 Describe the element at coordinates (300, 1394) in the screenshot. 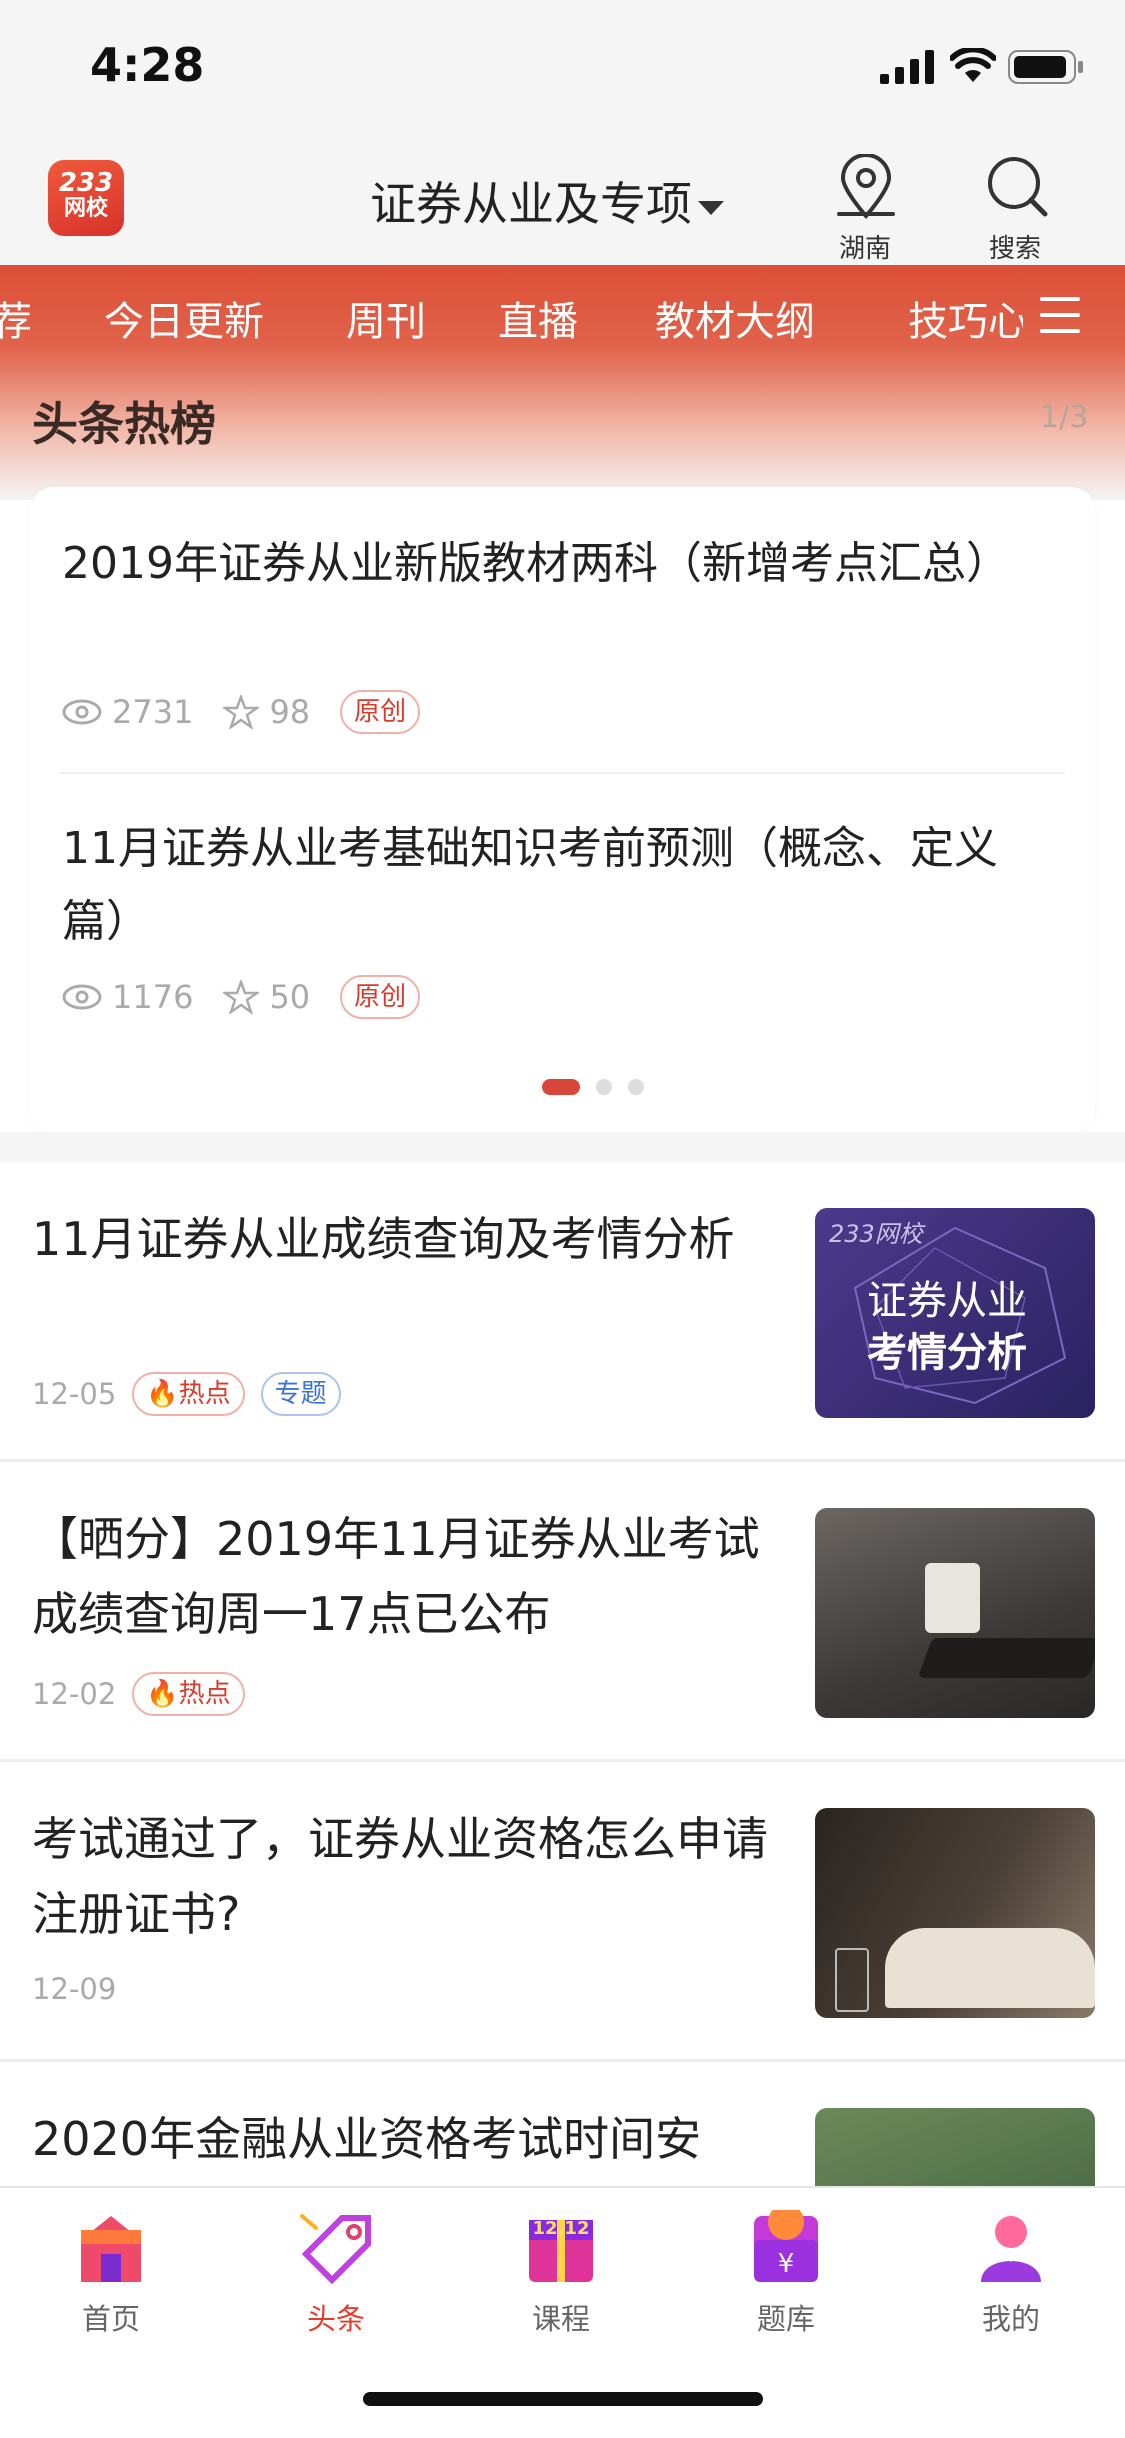

I see `topic-badge: 专题` at that location.